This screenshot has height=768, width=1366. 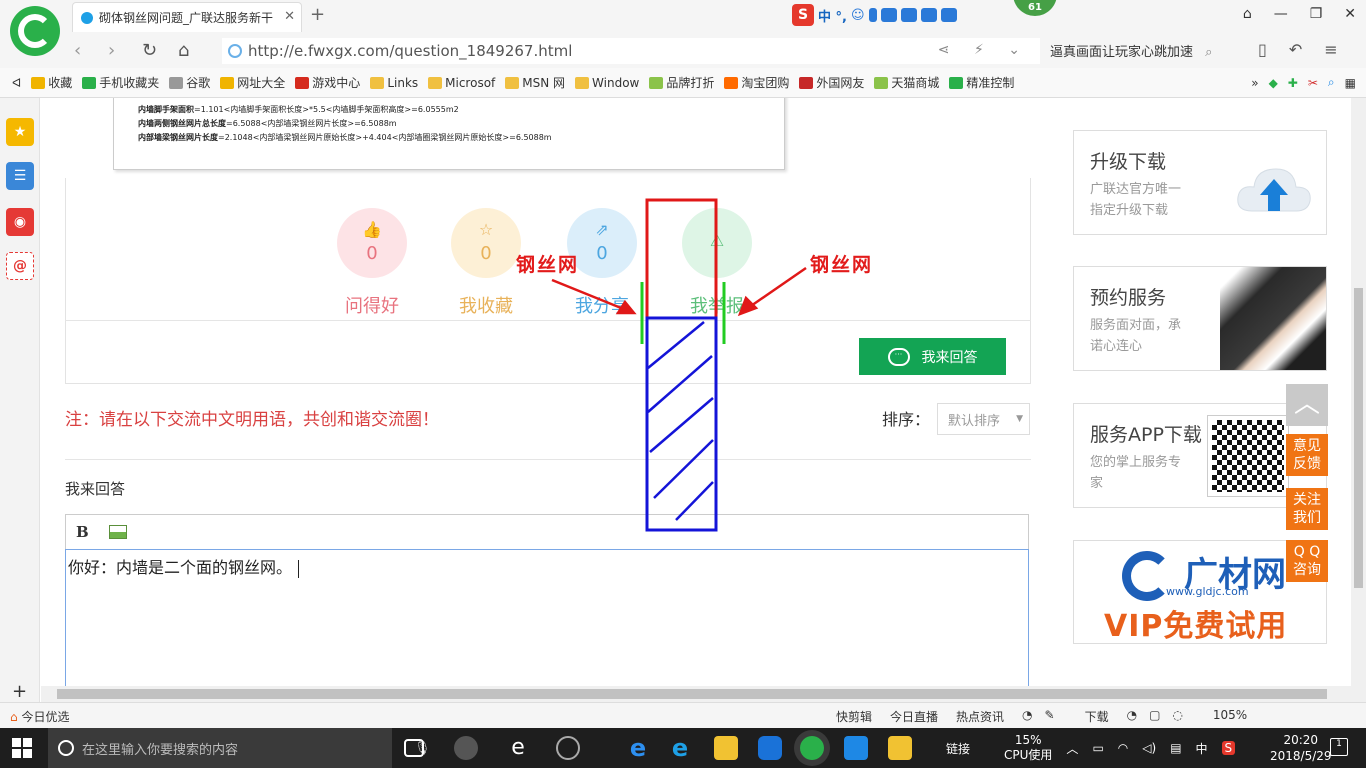 What do you see at coordinates (547, 617) in the screenshot?
I see `reply-editor: 你好：内墙是二个面的钢丝网。` at bounding box center [547, 617].